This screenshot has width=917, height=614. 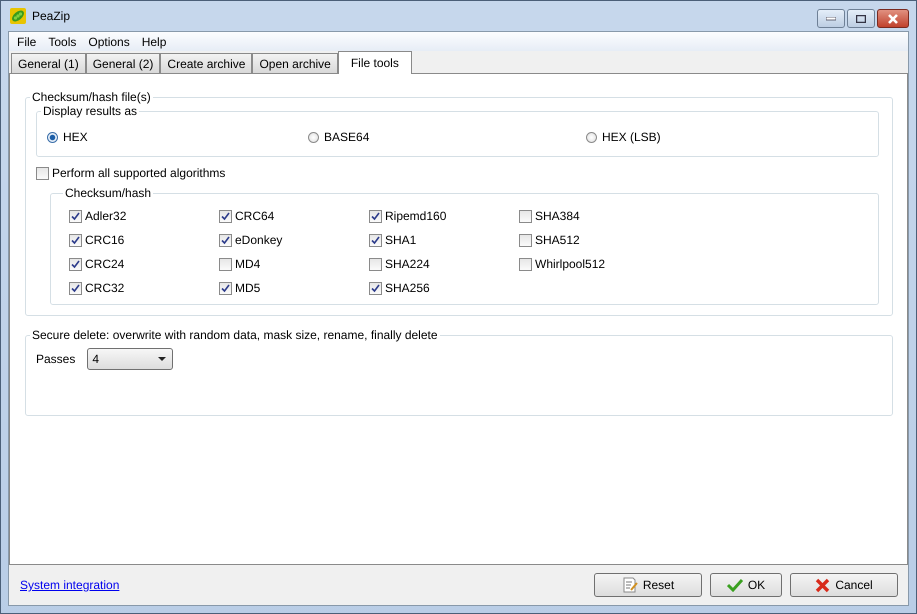 I want to click on minimize-button, so click(x=831, y=18).